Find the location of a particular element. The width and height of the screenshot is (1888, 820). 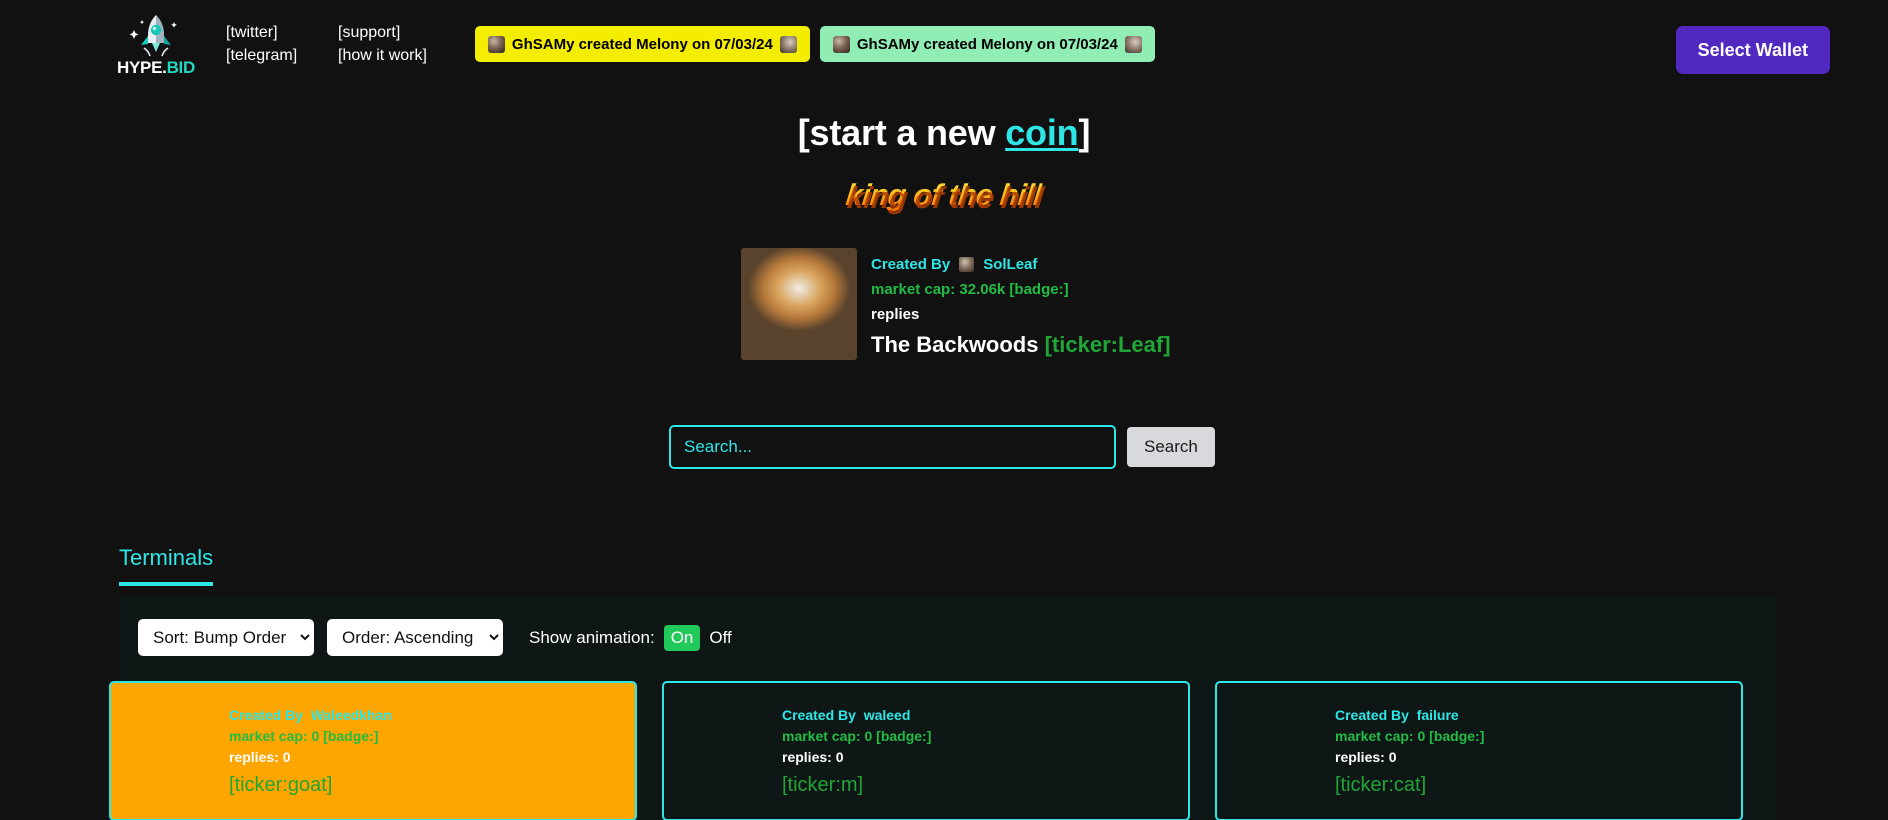

featured-created-by: Created By SolLeaf is located at coordinates (1021, 264).